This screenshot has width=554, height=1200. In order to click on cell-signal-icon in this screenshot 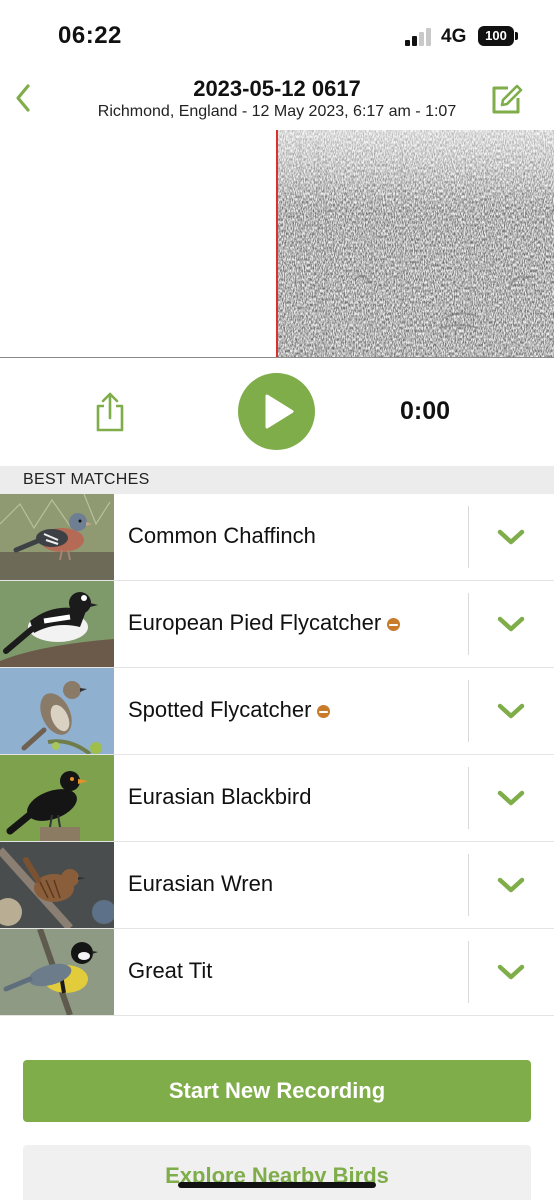, I will do `click(419, 37)`.